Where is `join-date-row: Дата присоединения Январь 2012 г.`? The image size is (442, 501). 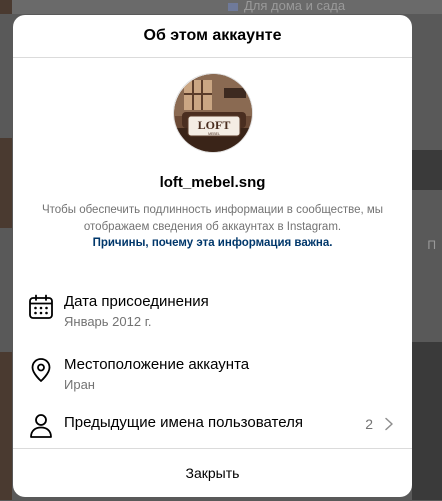
join-date-row: Дата присоединения Январь 2012 г. is located at coordinates (213, 313).